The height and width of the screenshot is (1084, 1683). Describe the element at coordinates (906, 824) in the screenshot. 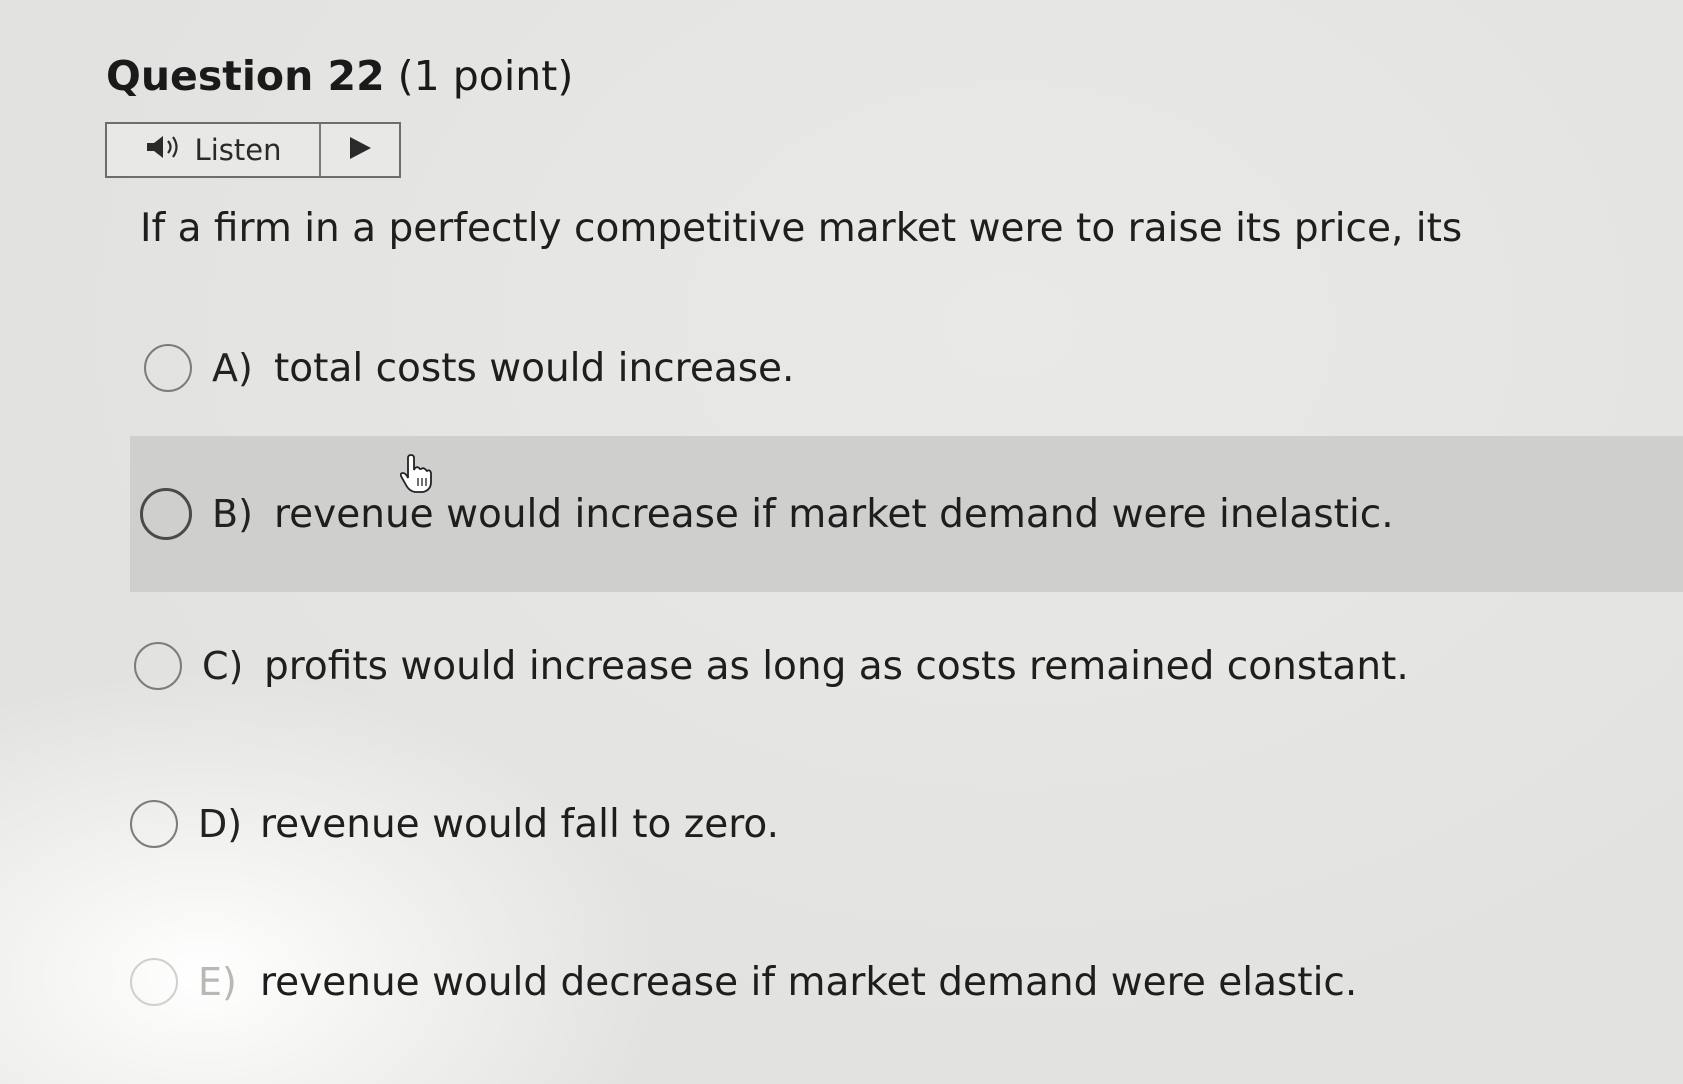

I see `option-d: D) revenue would fall to zero.` at that location.